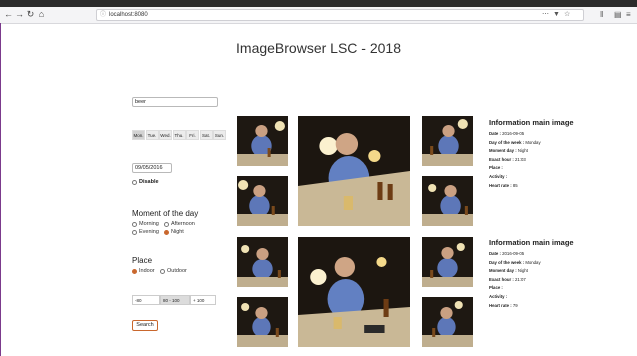 Image resolution: width=637 pixels, height=356 pixels. I want to click on bookmark-star-icon: ☆, so click(567, 15).